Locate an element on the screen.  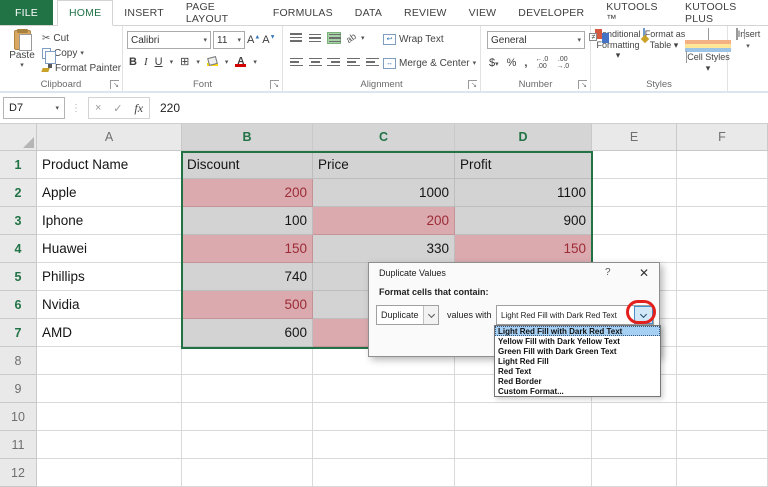
decrease-font-size-button: A▼ is located at coordinates (268, 40).